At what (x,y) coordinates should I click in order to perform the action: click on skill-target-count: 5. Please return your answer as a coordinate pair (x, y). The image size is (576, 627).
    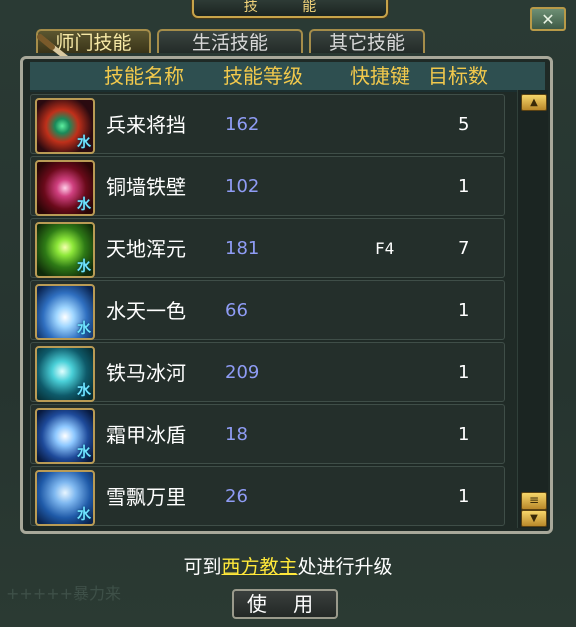
    Looking at the image, I should click on (464, 124).